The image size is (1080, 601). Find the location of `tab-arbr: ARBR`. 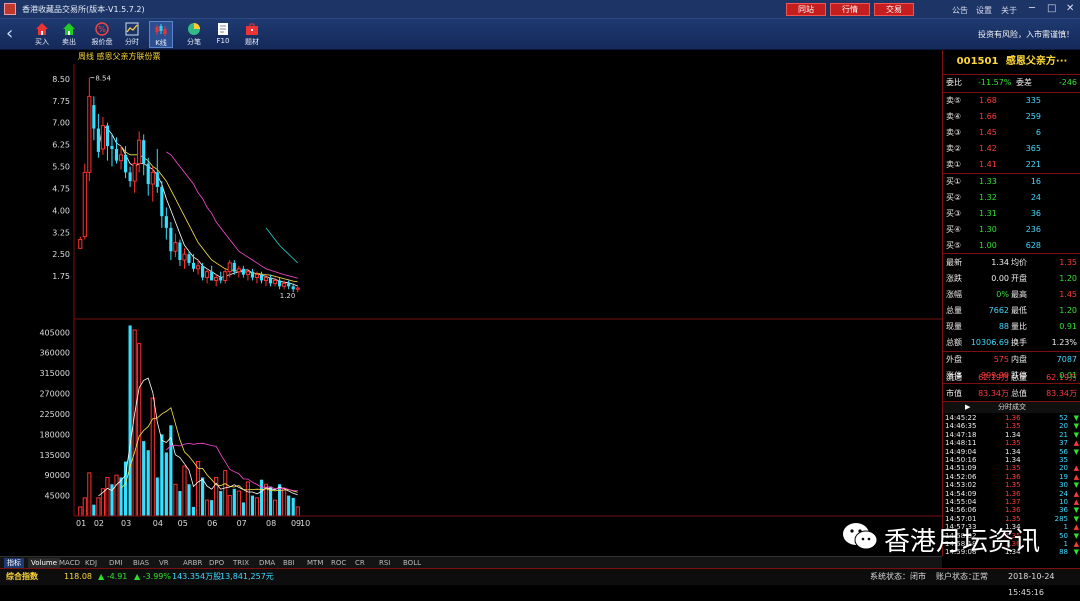

tab-arbr: ARBR is located at coordinates (192, 563).